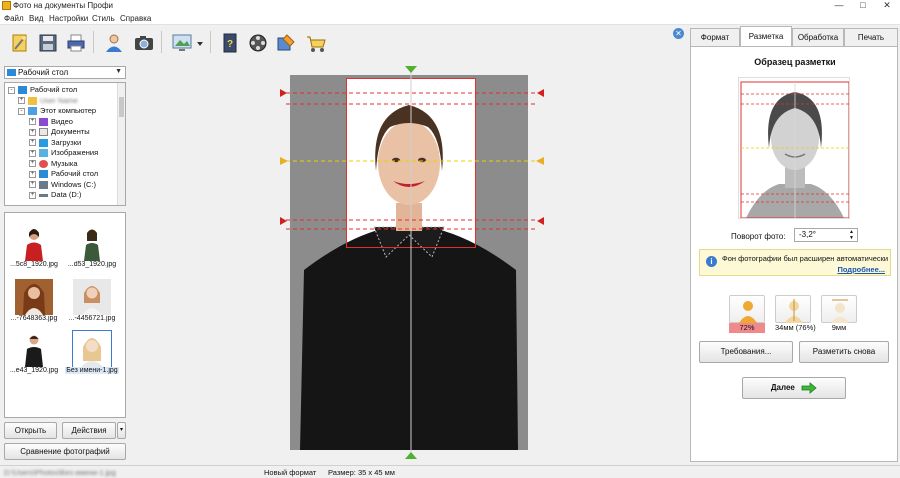 The image size is (900, 478). What do you see at coordinates (43, 142) in the screenshot?
I see `downloads-folder-icon` at bounding box center [43, 142].